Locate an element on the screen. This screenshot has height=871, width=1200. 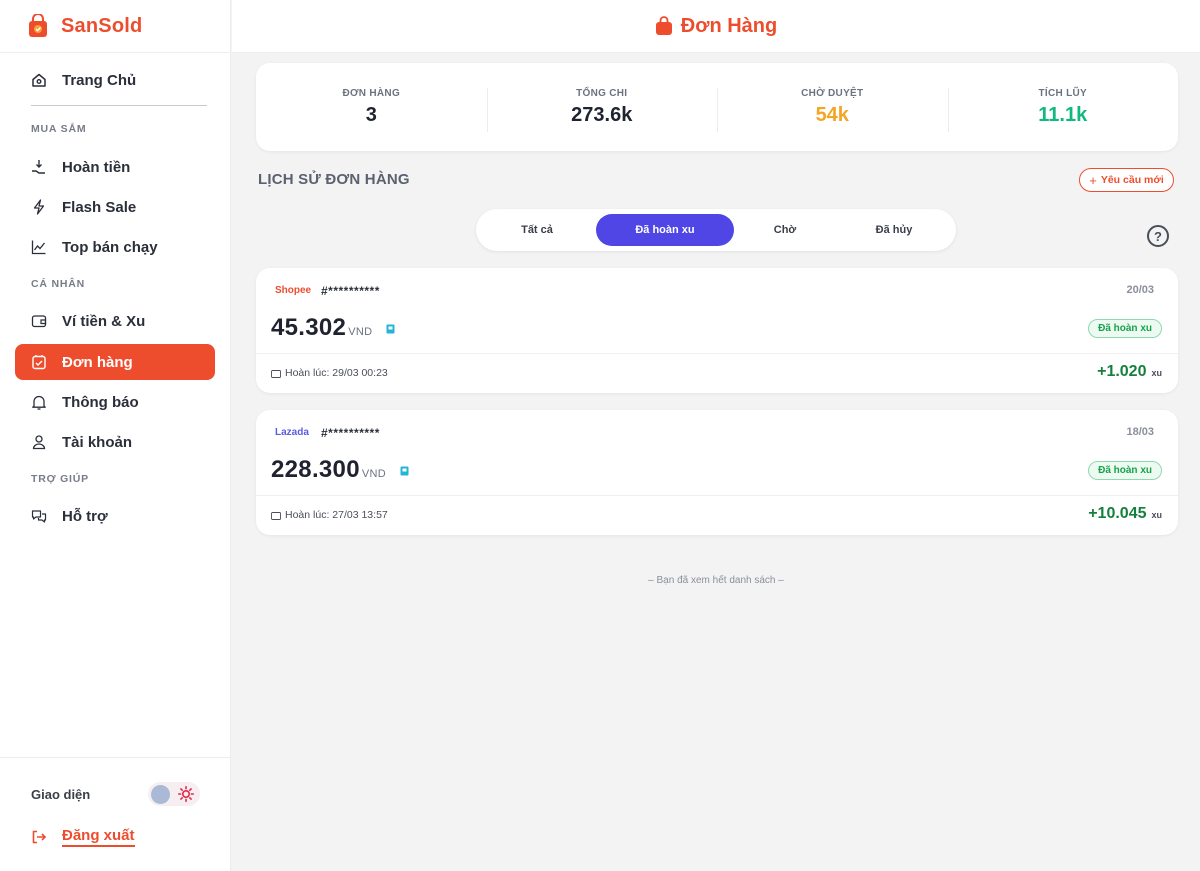
stat-value: 54k is located at coordinates (832, 114).